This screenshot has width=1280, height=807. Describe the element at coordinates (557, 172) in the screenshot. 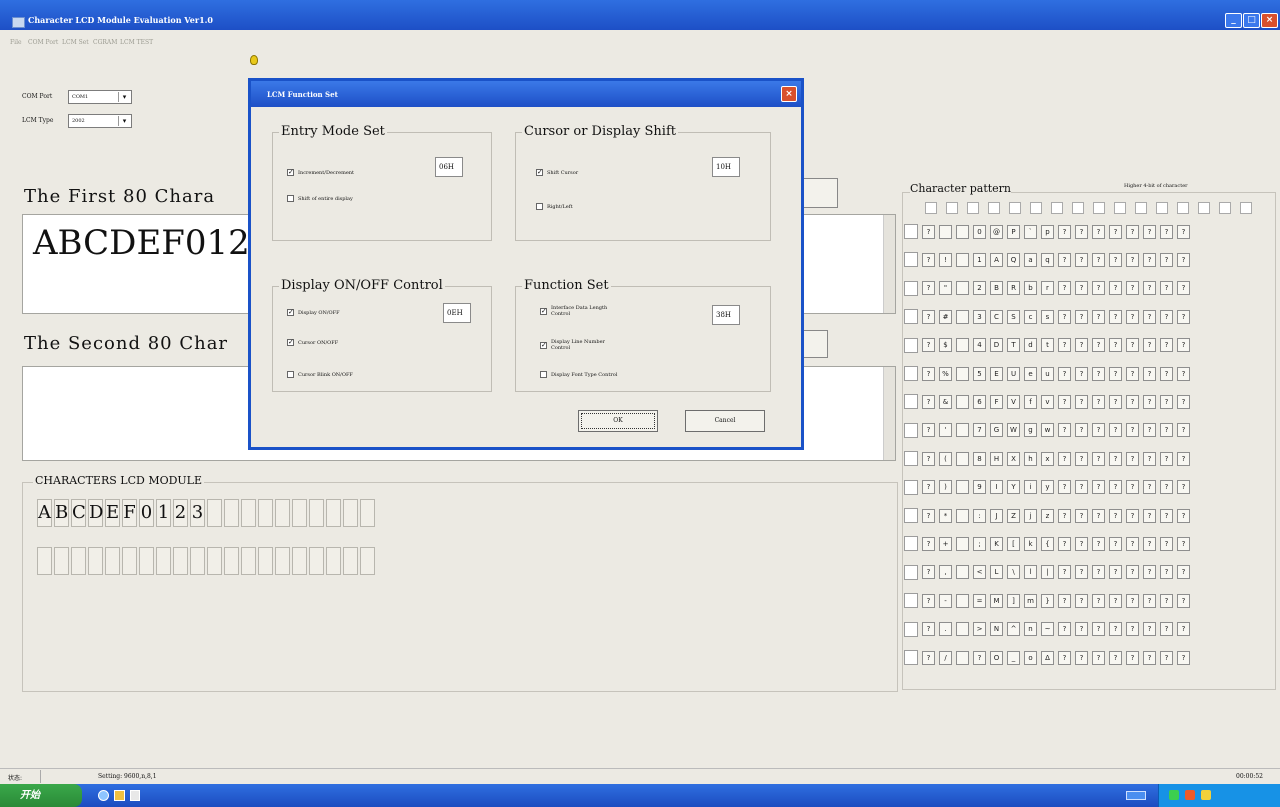

I see `shift-cursor-checkbox: ✓ Shift Cursor` at that location.